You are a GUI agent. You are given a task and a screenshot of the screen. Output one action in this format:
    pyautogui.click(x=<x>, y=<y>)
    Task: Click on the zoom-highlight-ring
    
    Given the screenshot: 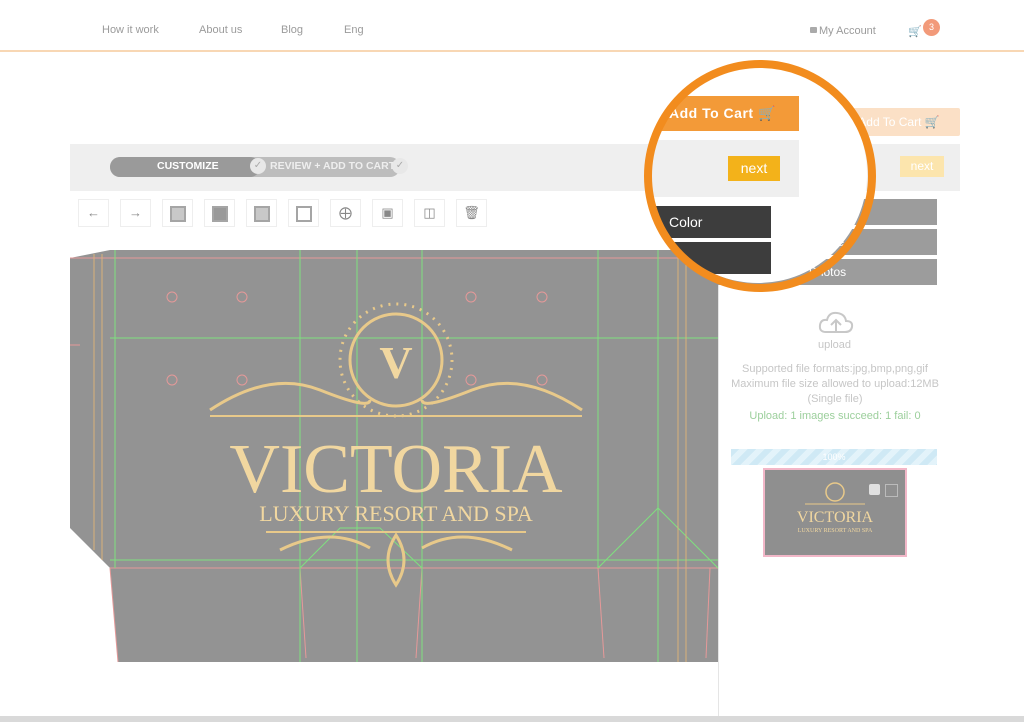 What is the action you would take?
    pyautogui.click(x=760, y=176)
    